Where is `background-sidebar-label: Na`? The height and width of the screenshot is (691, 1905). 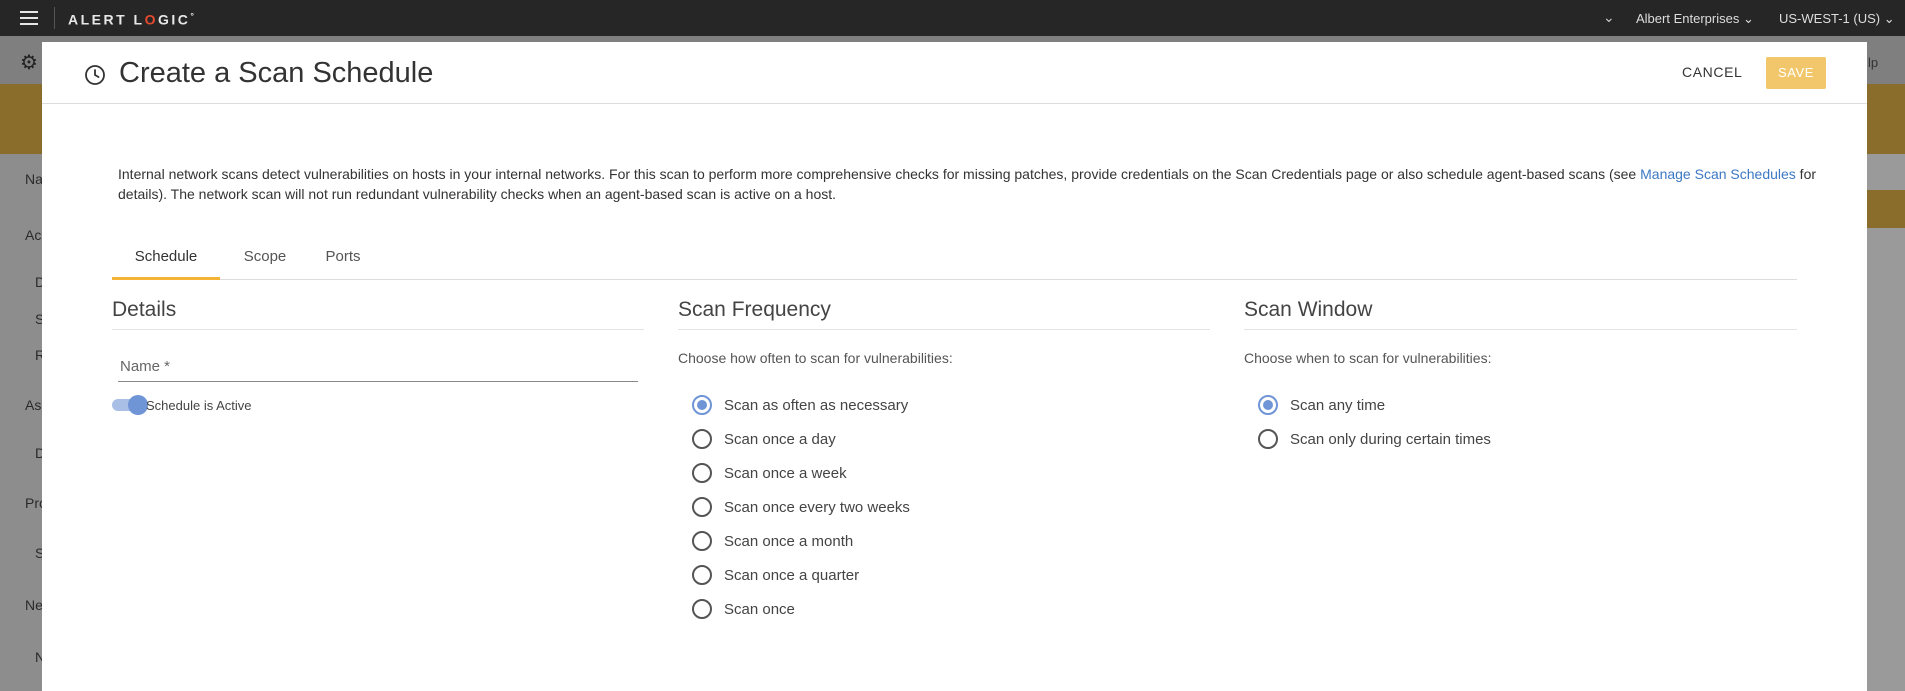 background-sidebar-label: Na is located at coordinates (34, 179).